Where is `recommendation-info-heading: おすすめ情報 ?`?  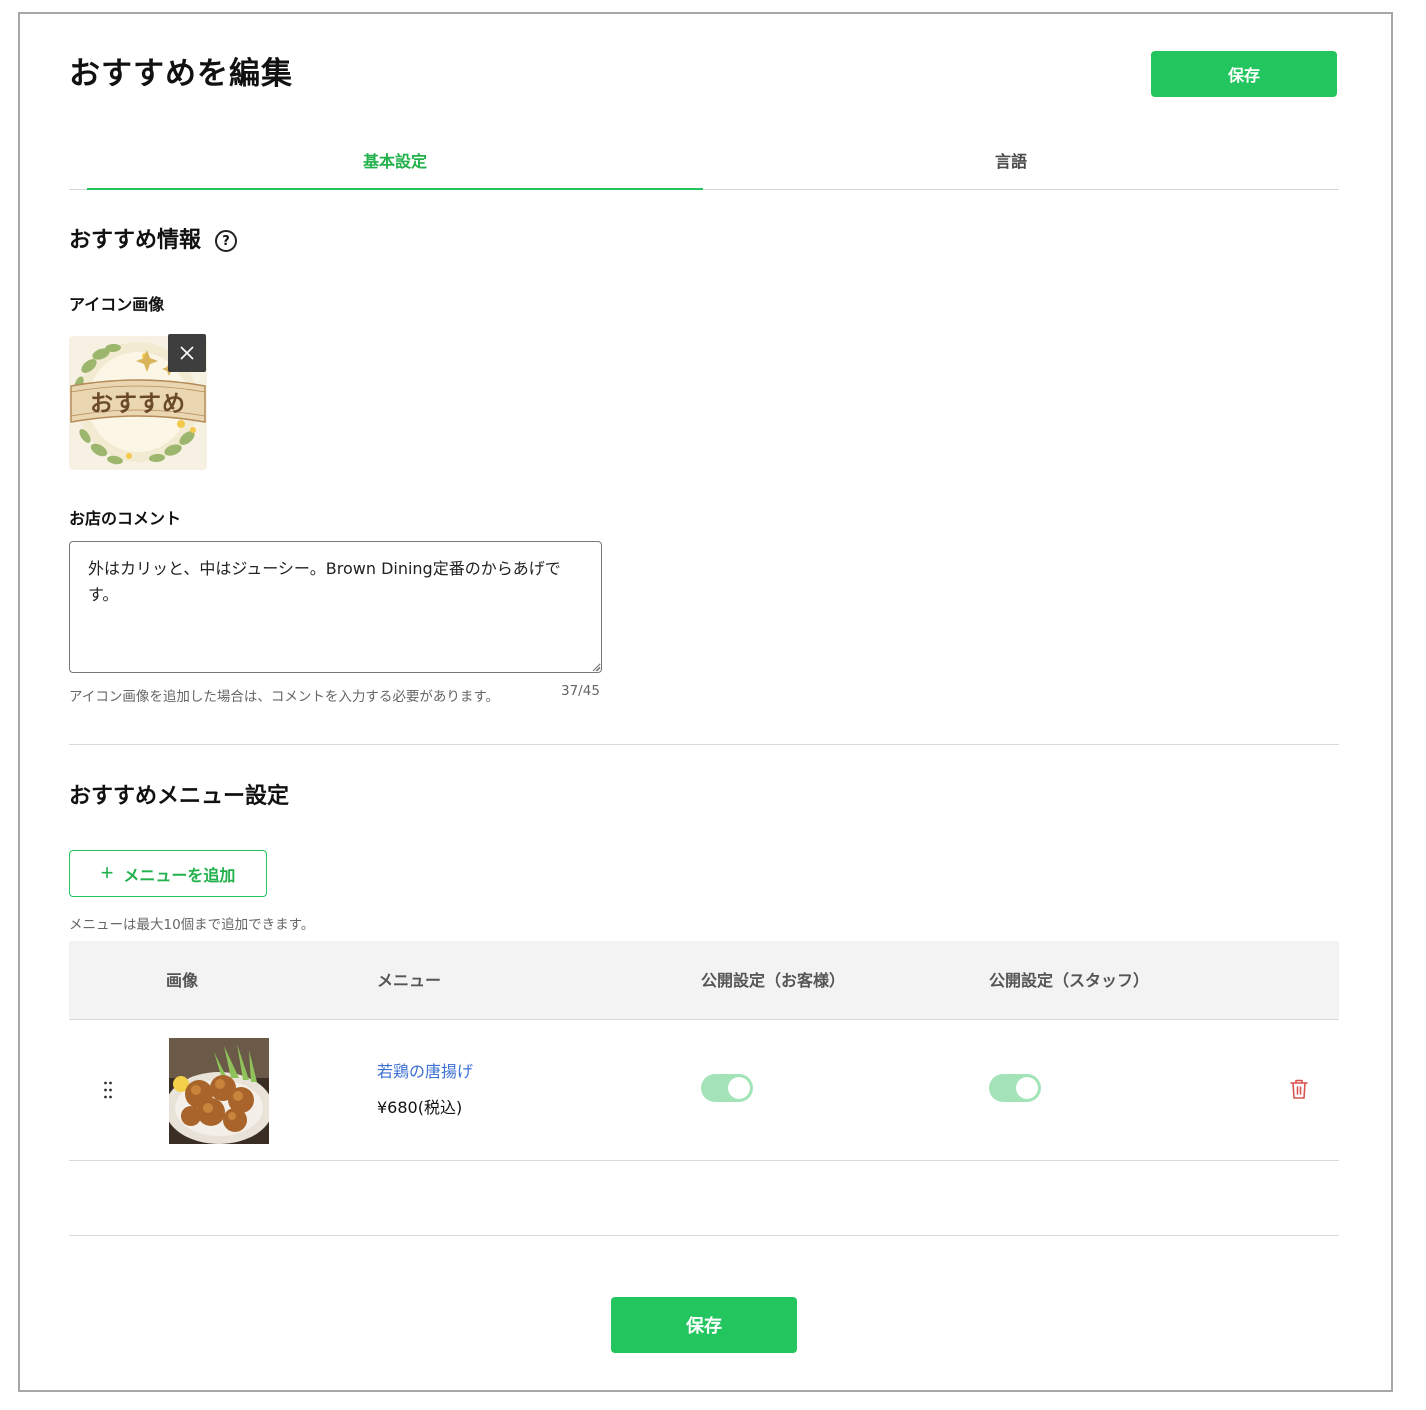
recommendation-info-heading: おすすめ情報 ? is located at coordinates (153, 241).